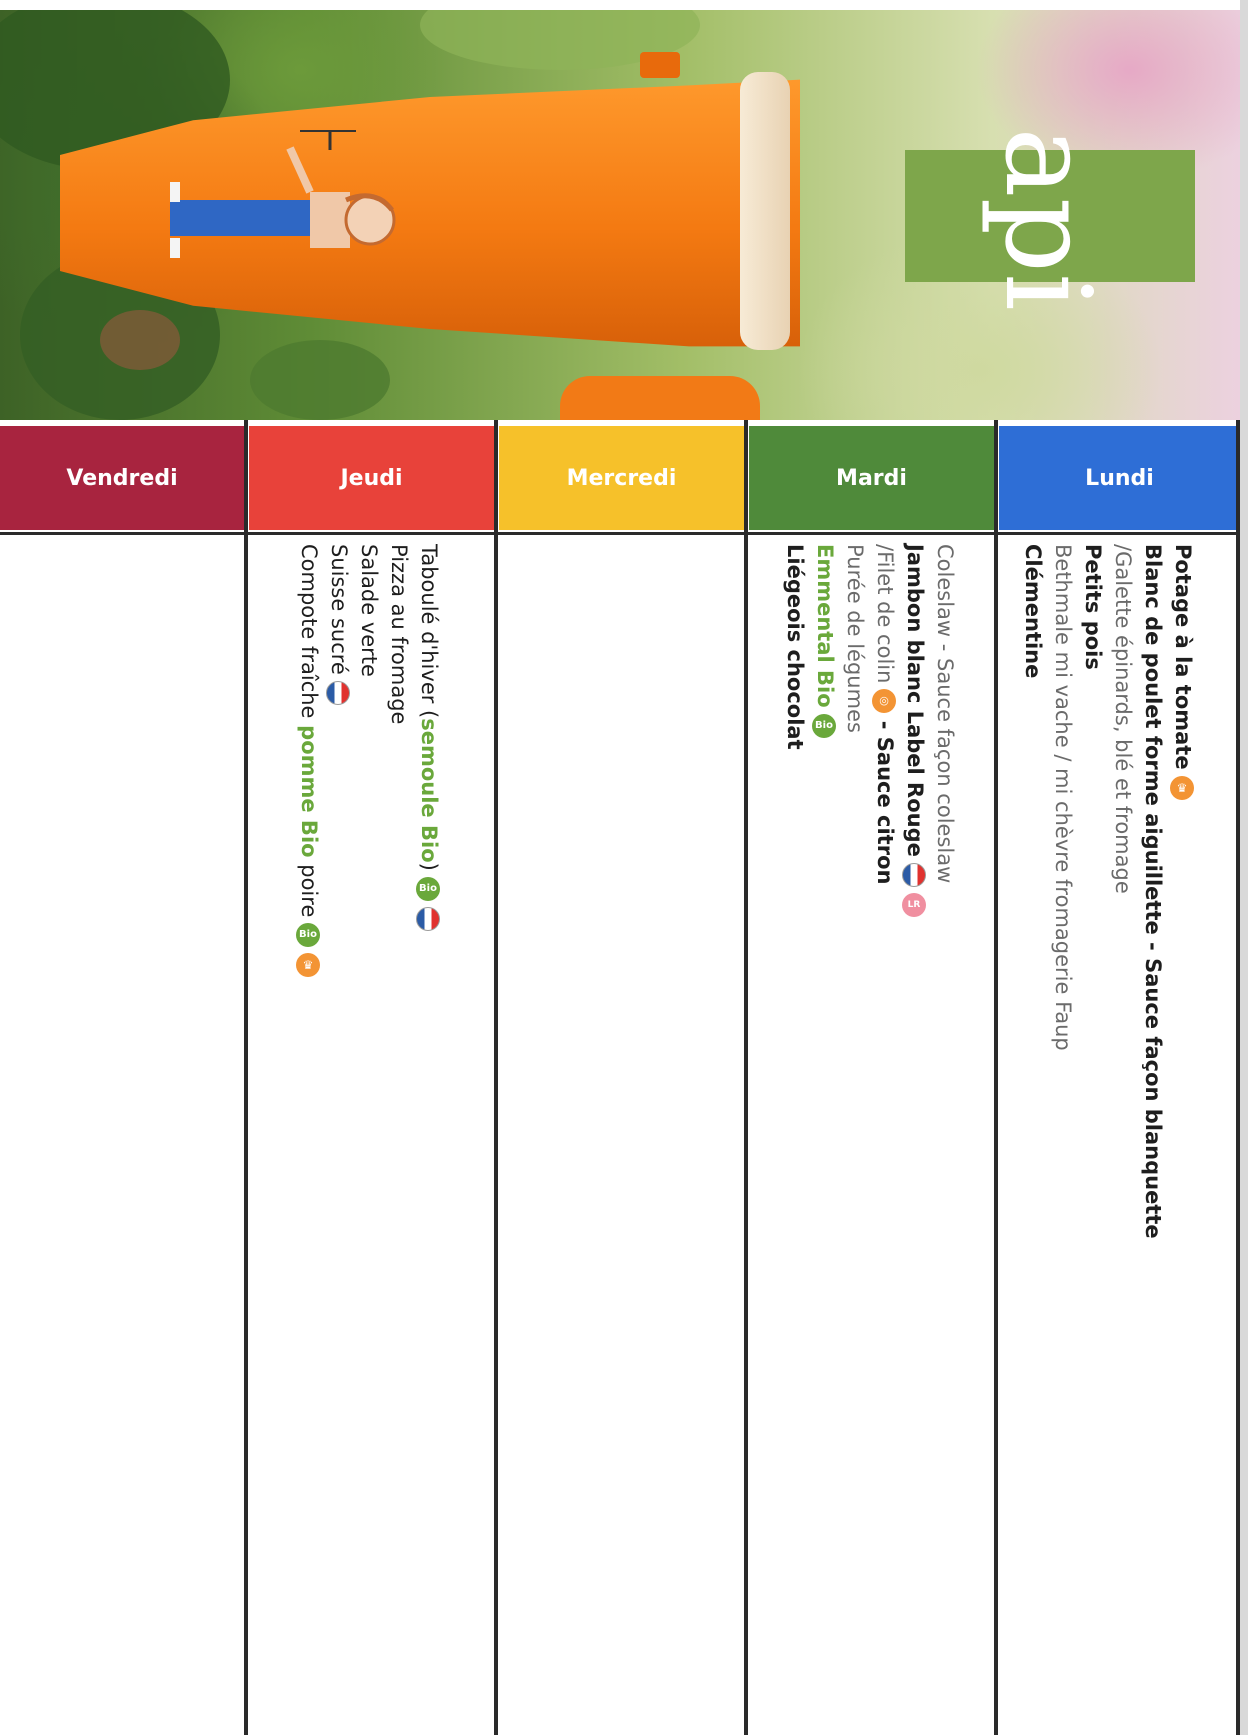 The width and height of the screenshot is (1248, 1735). What do you see at coordinates (283, 194) in the screenshot?
I see `gardener-illustration` at bounding box center [283, 194].